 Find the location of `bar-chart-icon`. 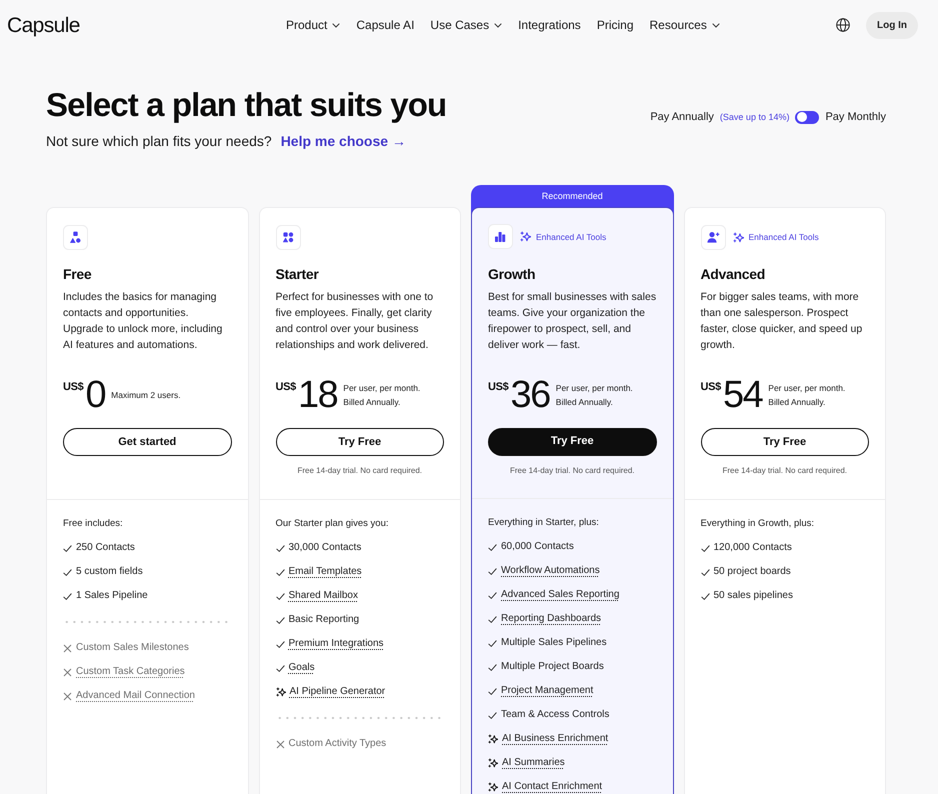

bar-chart-icon is located at coordinates (500, 236).